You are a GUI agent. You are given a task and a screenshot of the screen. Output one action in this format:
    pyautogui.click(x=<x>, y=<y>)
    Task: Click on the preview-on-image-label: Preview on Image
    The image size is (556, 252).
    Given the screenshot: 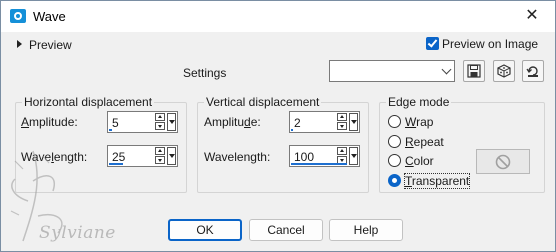 What is the action you would take?
    pyautogui.click(x=490, y=44)
    